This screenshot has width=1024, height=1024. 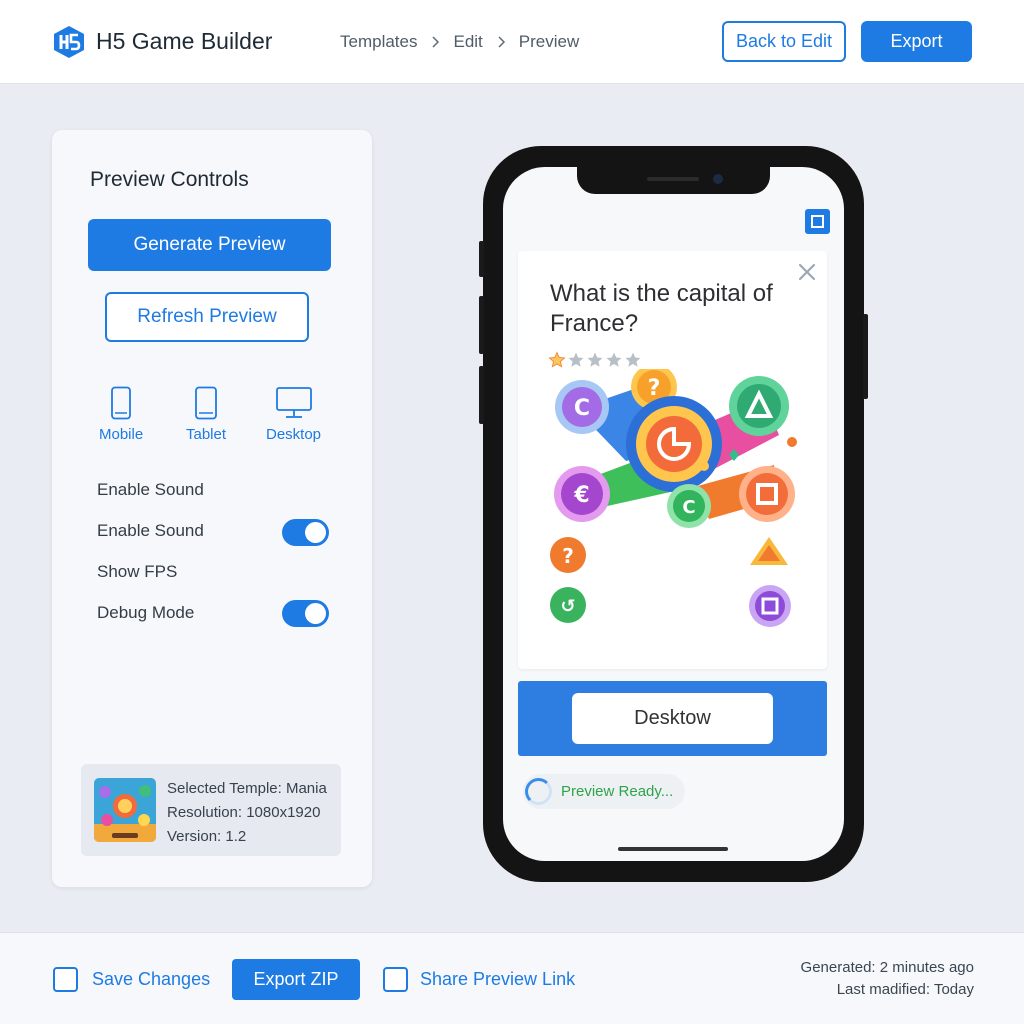 What do you see at coordinates (244, 812) in the screenshot?
I see `resolution-text: Resolution: 1080x1920` at bounding box center [244, 812].